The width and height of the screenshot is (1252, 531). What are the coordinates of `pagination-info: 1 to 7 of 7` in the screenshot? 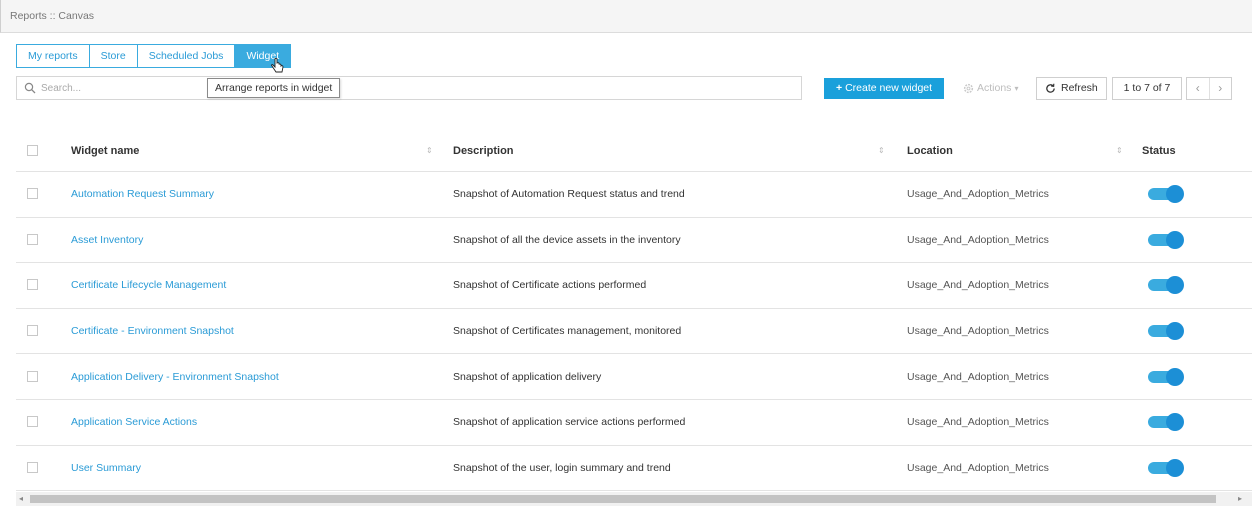 It's located at (1147, 88).